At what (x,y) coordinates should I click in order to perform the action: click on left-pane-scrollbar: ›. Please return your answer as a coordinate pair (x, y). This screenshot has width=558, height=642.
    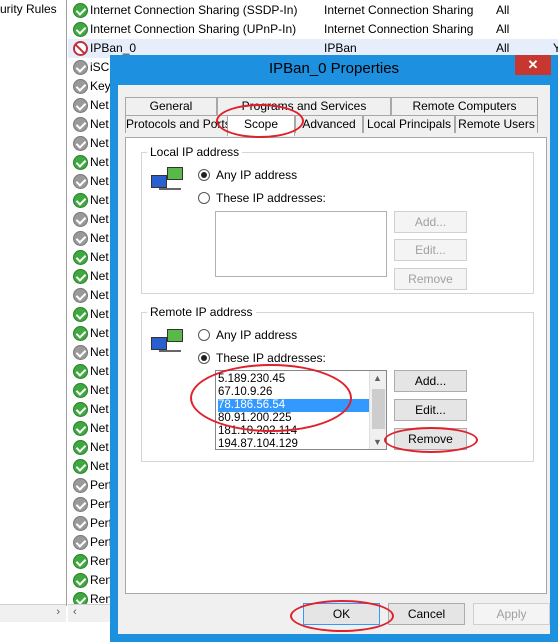
    Looking at the image, I should click on (33, 613).